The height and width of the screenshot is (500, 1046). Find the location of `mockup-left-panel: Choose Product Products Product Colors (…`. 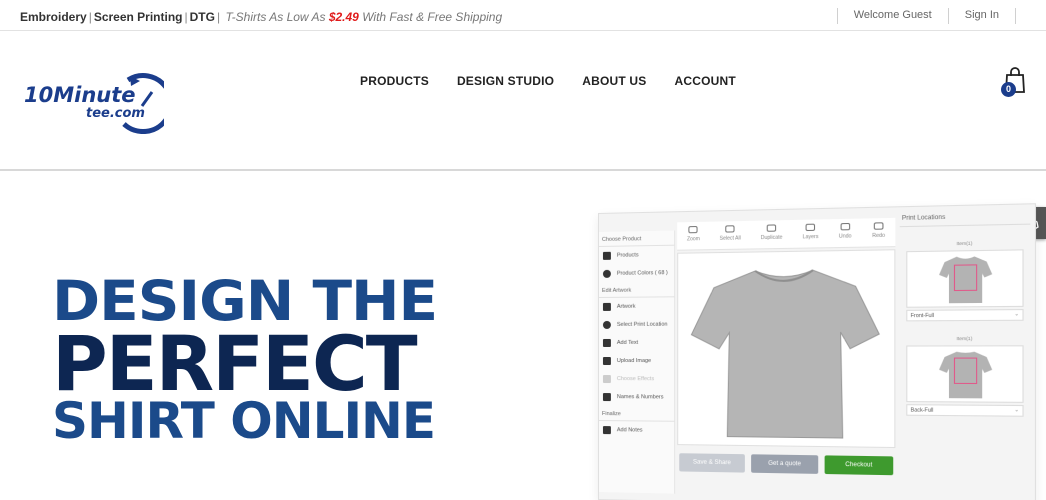

mockup-left-panel: Choose Product Products Product Colors (… is located at coordinates (637, 362).